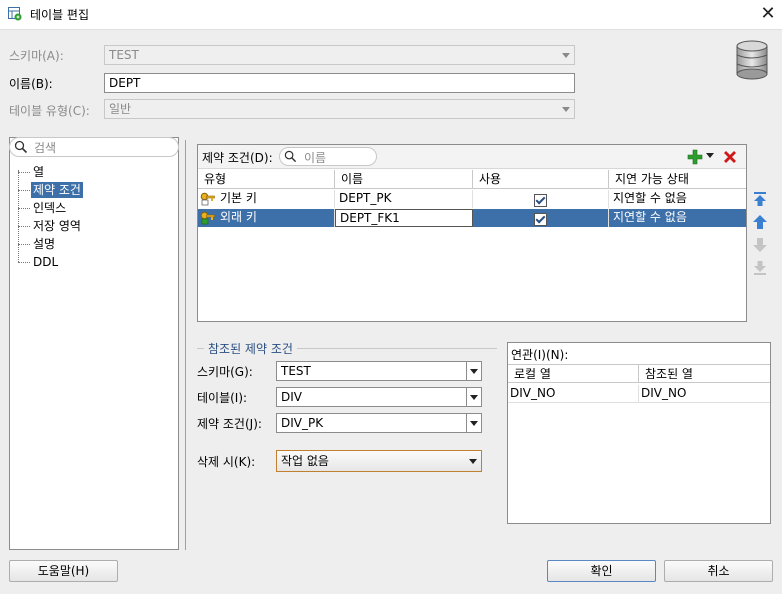  I want to click on table-row: DIV_NO DIV_NO, so click(639, 394).